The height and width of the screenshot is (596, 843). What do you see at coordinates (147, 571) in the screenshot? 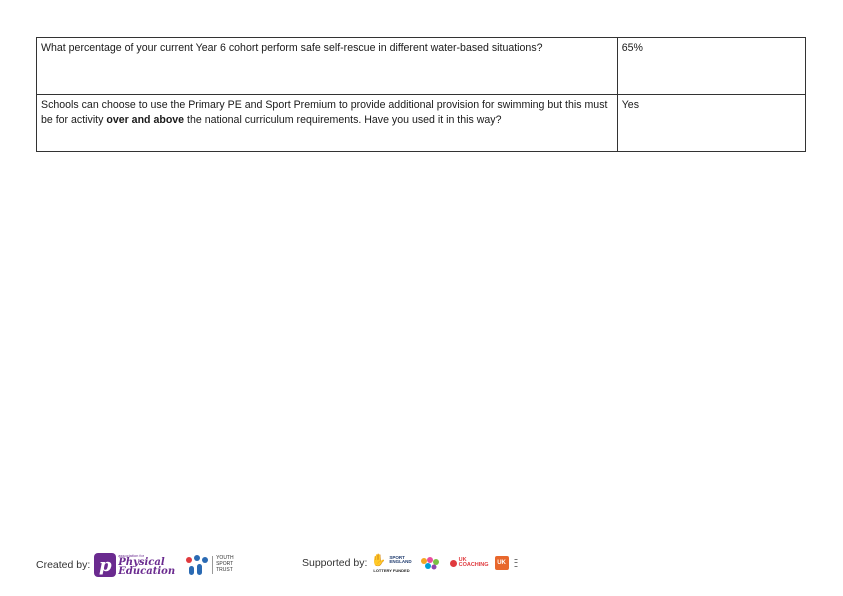
I see `afpe-line2: Education` at bounding box center [147, 571].